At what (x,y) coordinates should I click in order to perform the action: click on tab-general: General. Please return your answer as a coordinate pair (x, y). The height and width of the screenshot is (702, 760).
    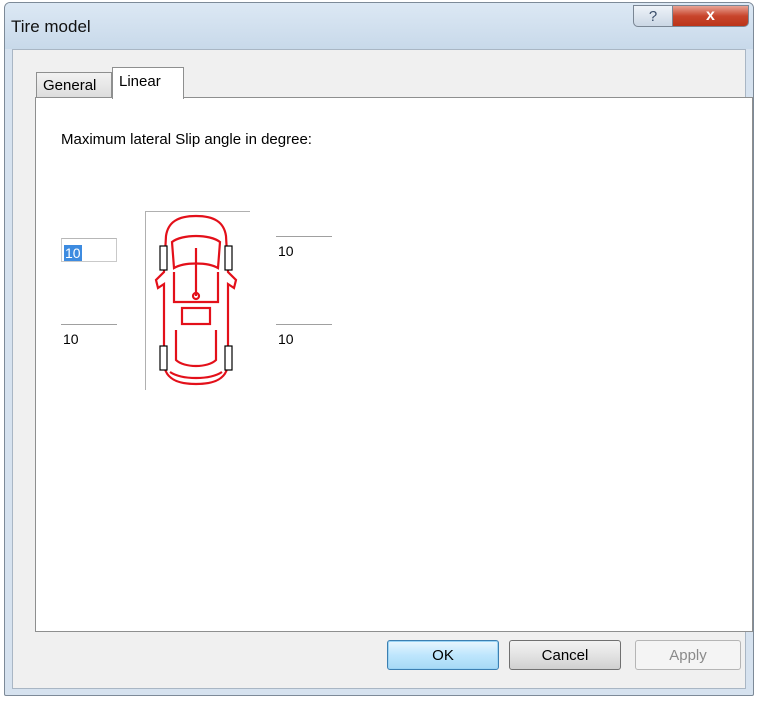
    Looking at the image, I should click on (74, 85).